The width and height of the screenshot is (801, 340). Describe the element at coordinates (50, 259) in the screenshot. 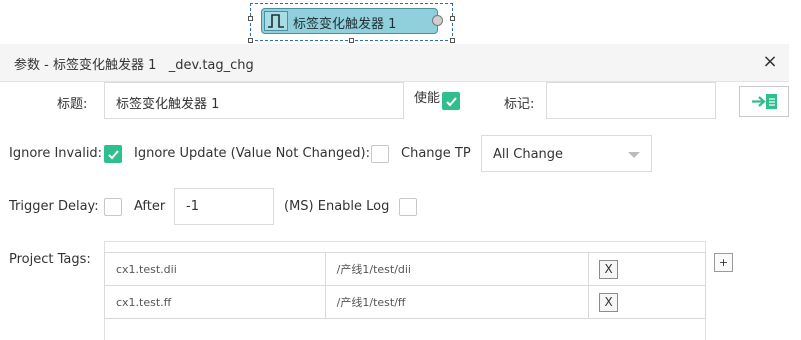

I see `project-tags-label: Project Tags:` at that location.